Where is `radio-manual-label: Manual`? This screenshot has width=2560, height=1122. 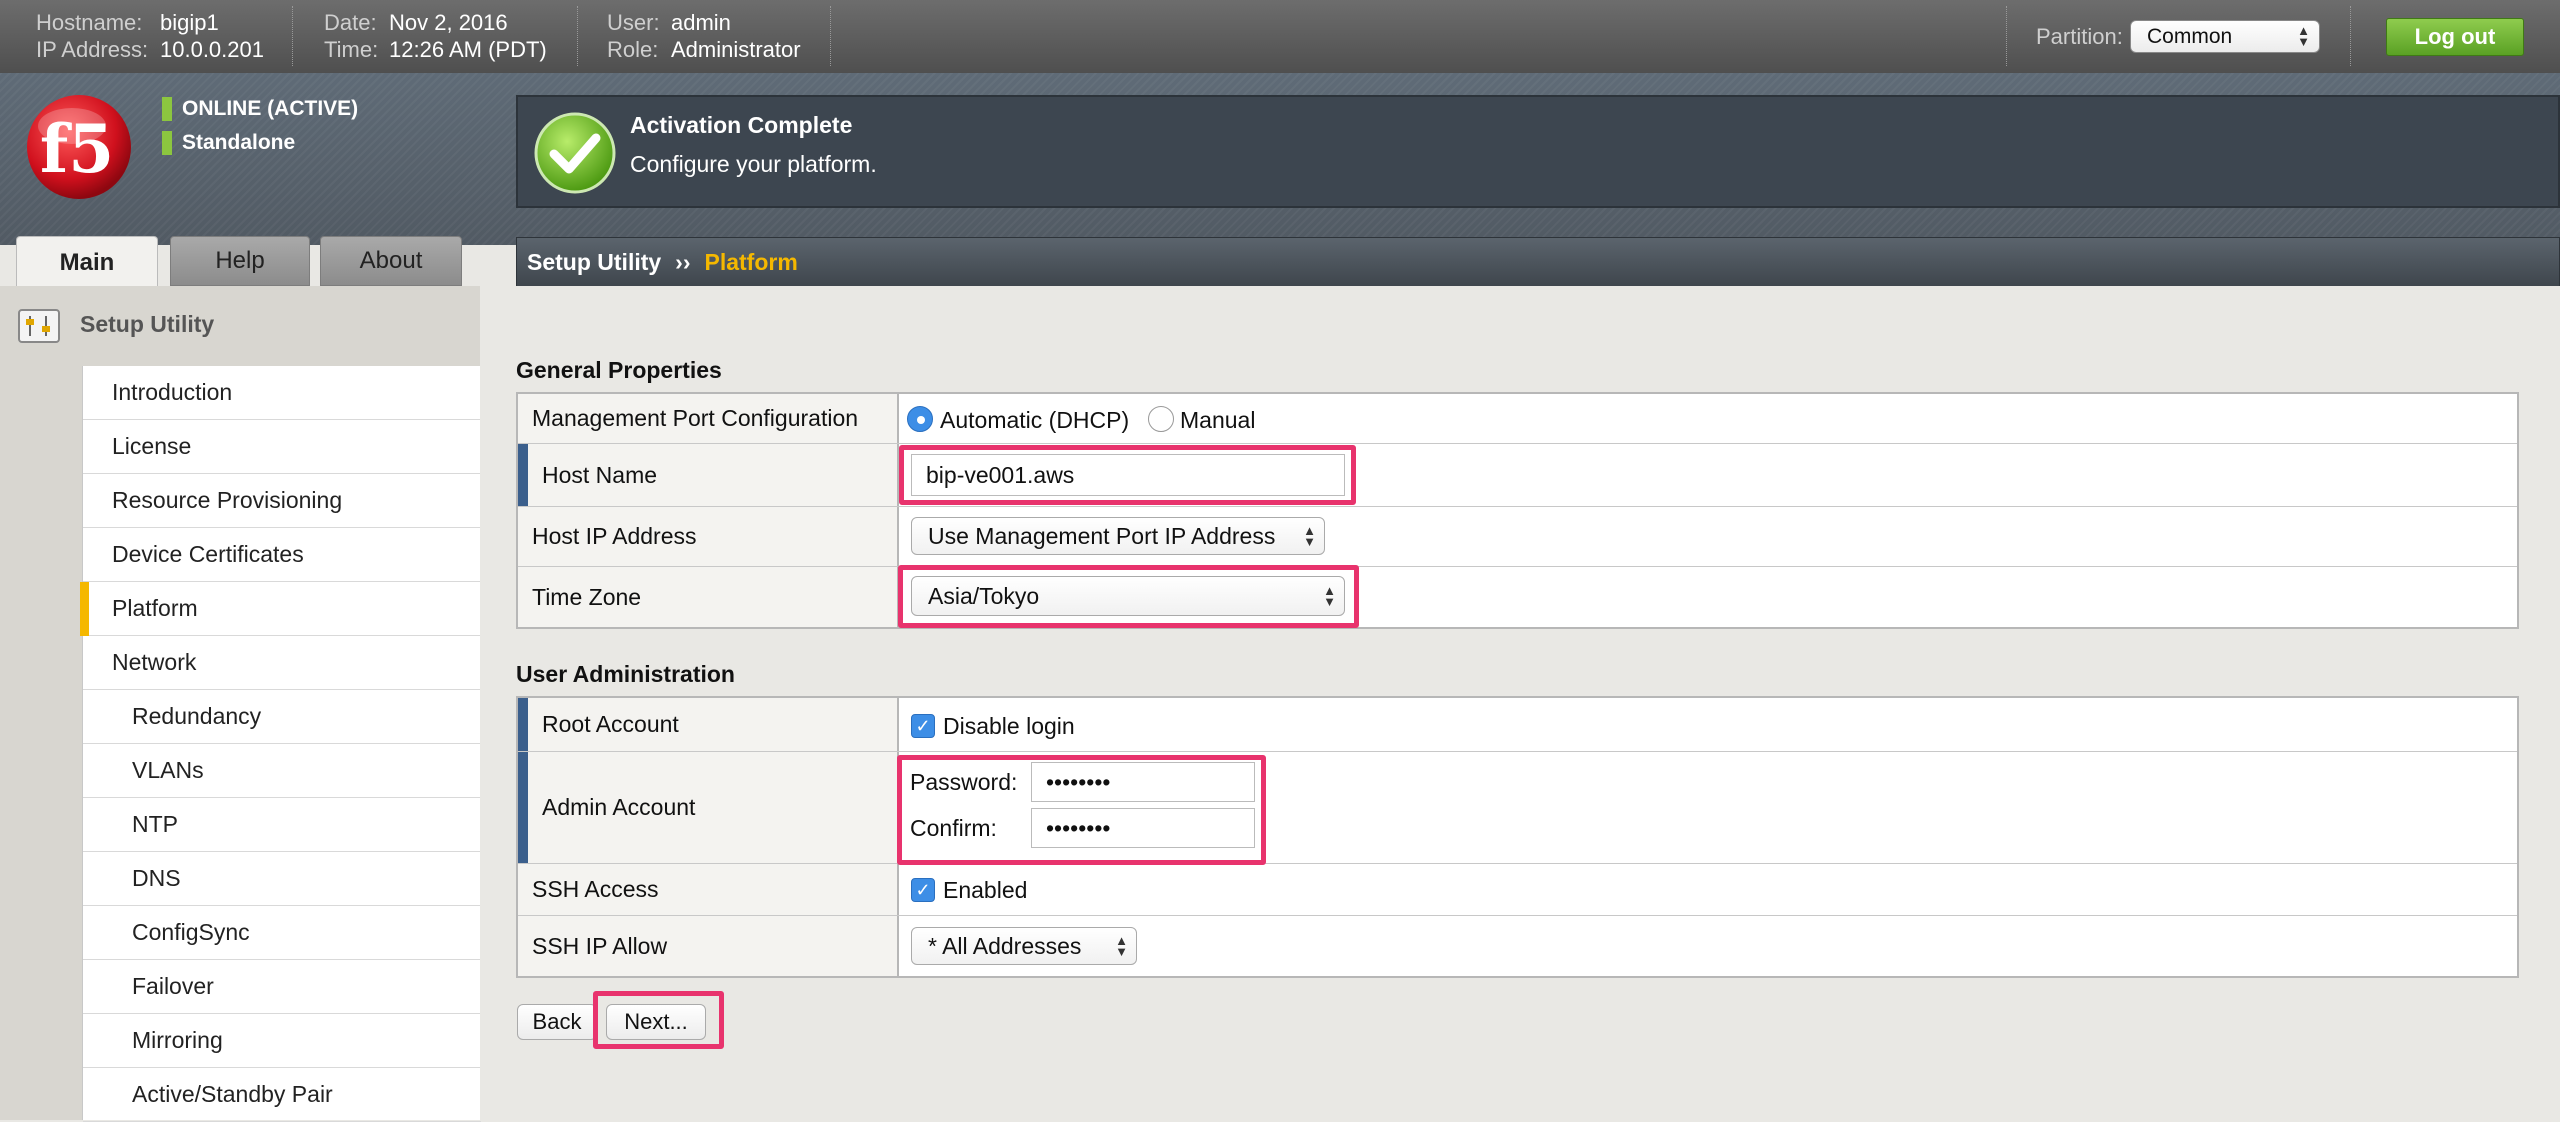
radio-manual-label: Manual is located at coordinates (1218, 420).